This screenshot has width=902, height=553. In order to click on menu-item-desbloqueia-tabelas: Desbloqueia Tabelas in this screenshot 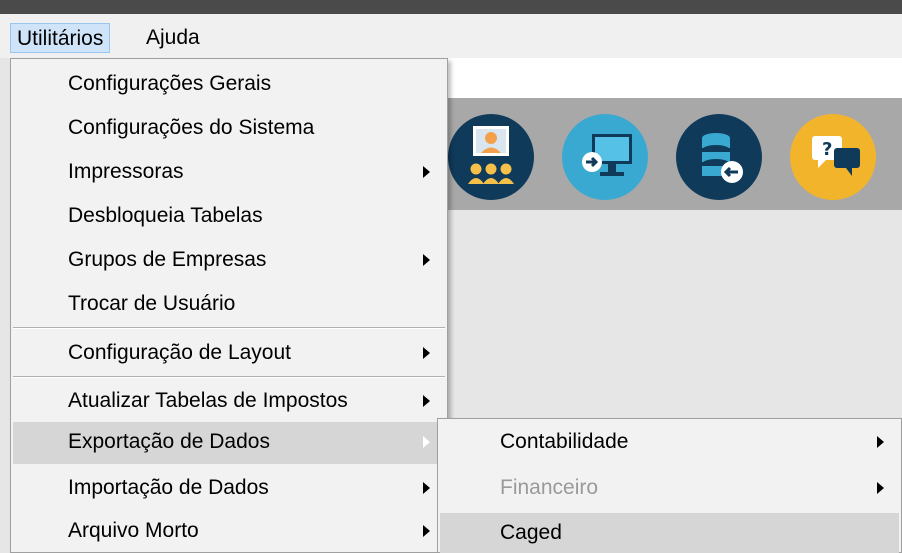, I will do `click(229, 217)`.